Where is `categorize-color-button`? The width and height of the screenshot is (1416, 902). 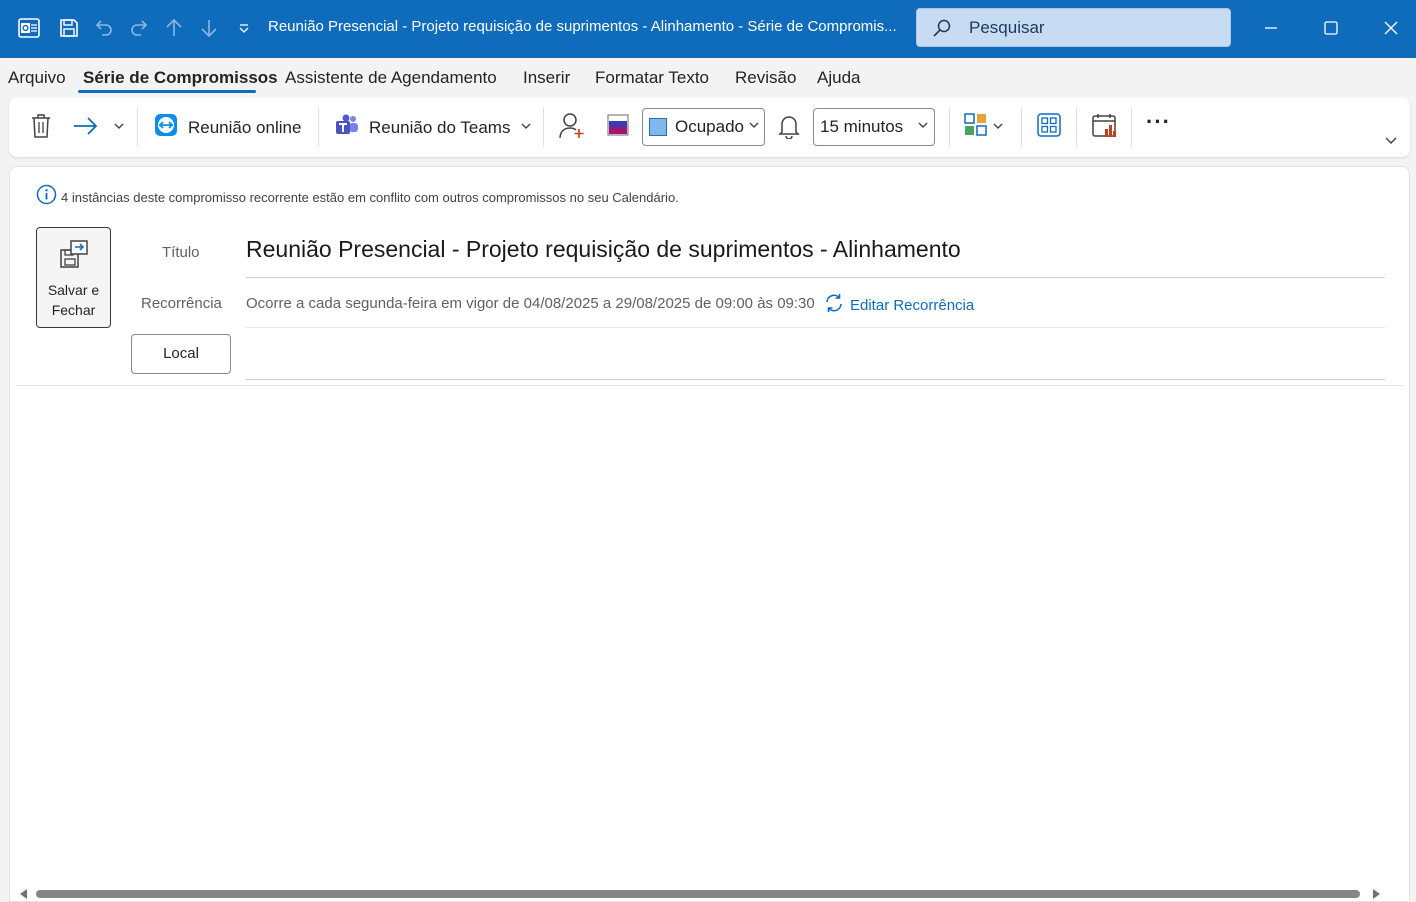 categorize-color-button is located at coordinates (618, 127).